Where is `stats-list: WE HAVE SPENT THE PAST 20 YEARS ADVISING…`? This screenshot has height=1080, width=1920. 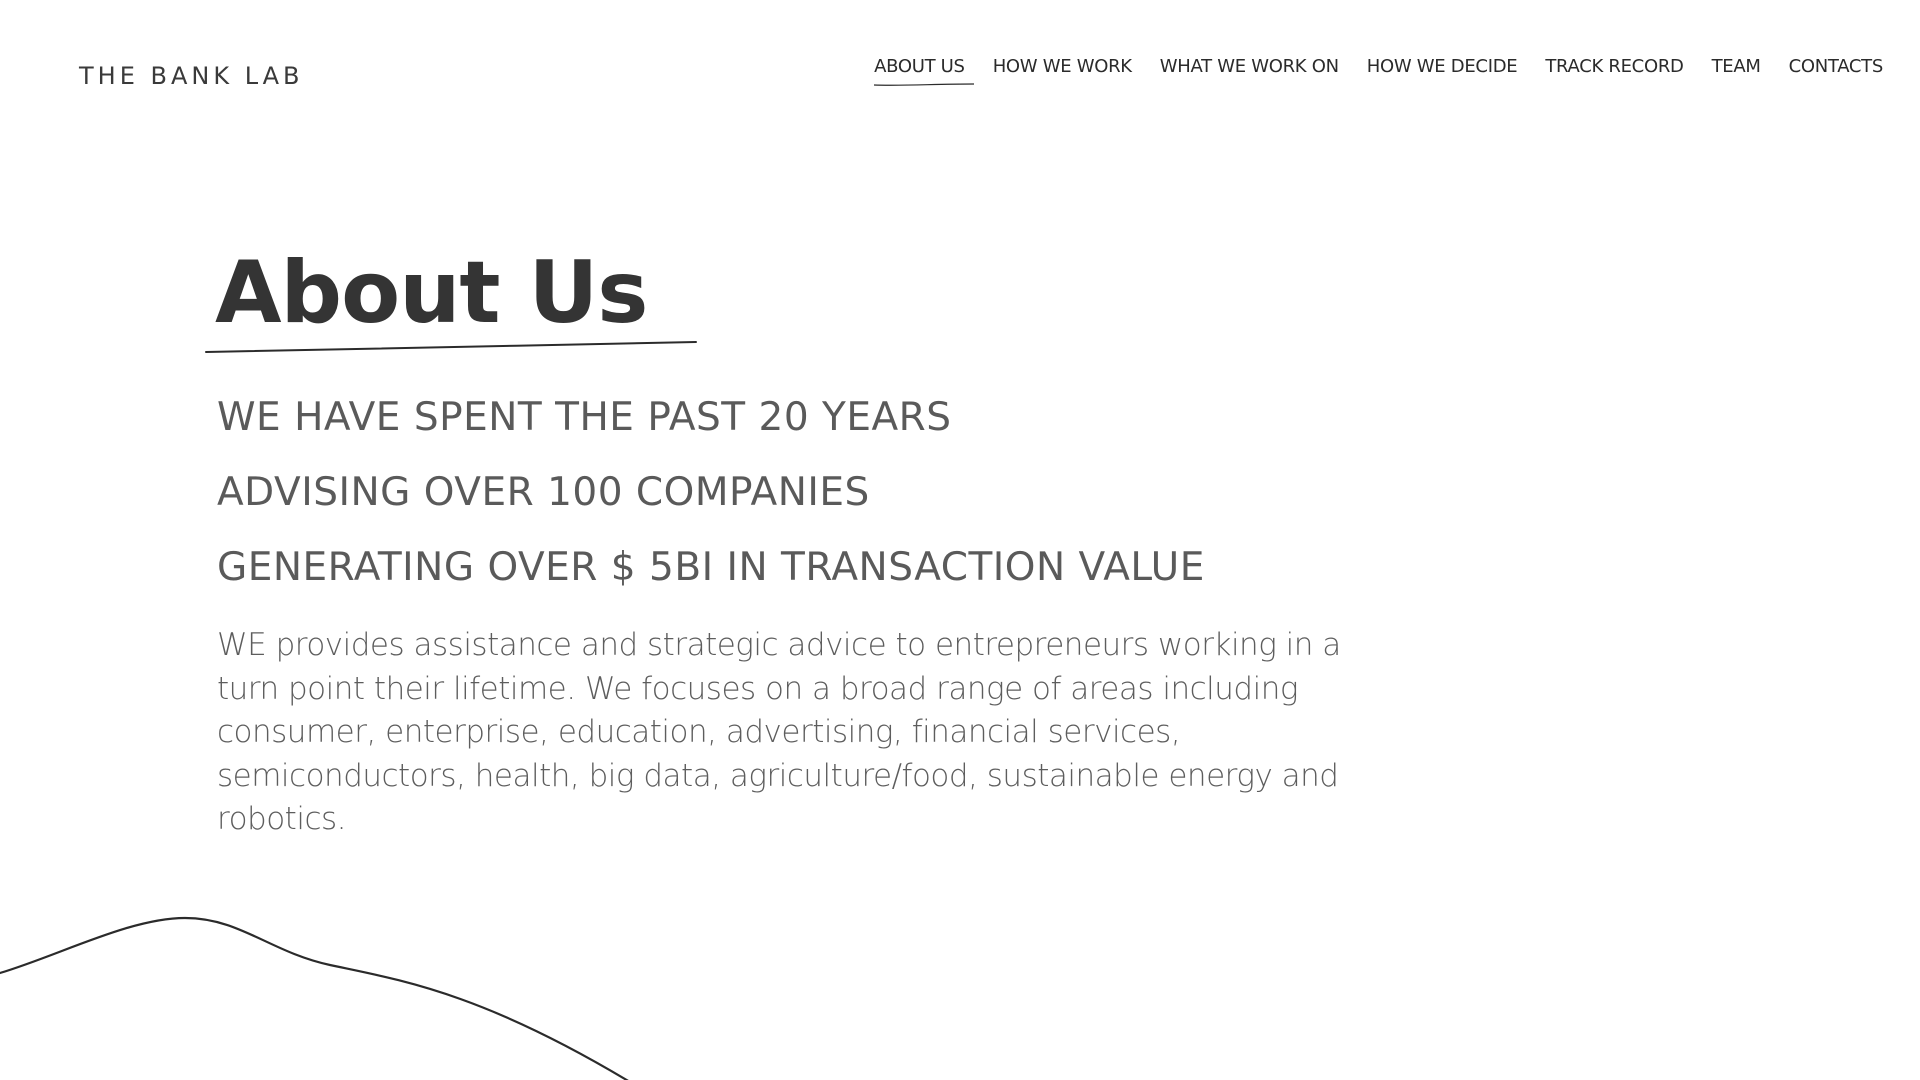
stats-list: WE HAVE SPENT THE PAST 20 YEARS ADVISING… is located at coordinates (711, 492).